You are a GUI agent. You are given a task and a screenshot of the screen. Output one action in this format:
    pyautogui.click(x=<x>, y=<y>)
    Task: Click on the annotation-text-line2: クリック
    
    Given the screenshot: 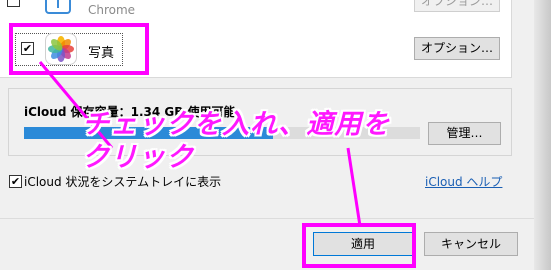 What is the action you would take?
    pyautogui.click(x=138, y=157)
    